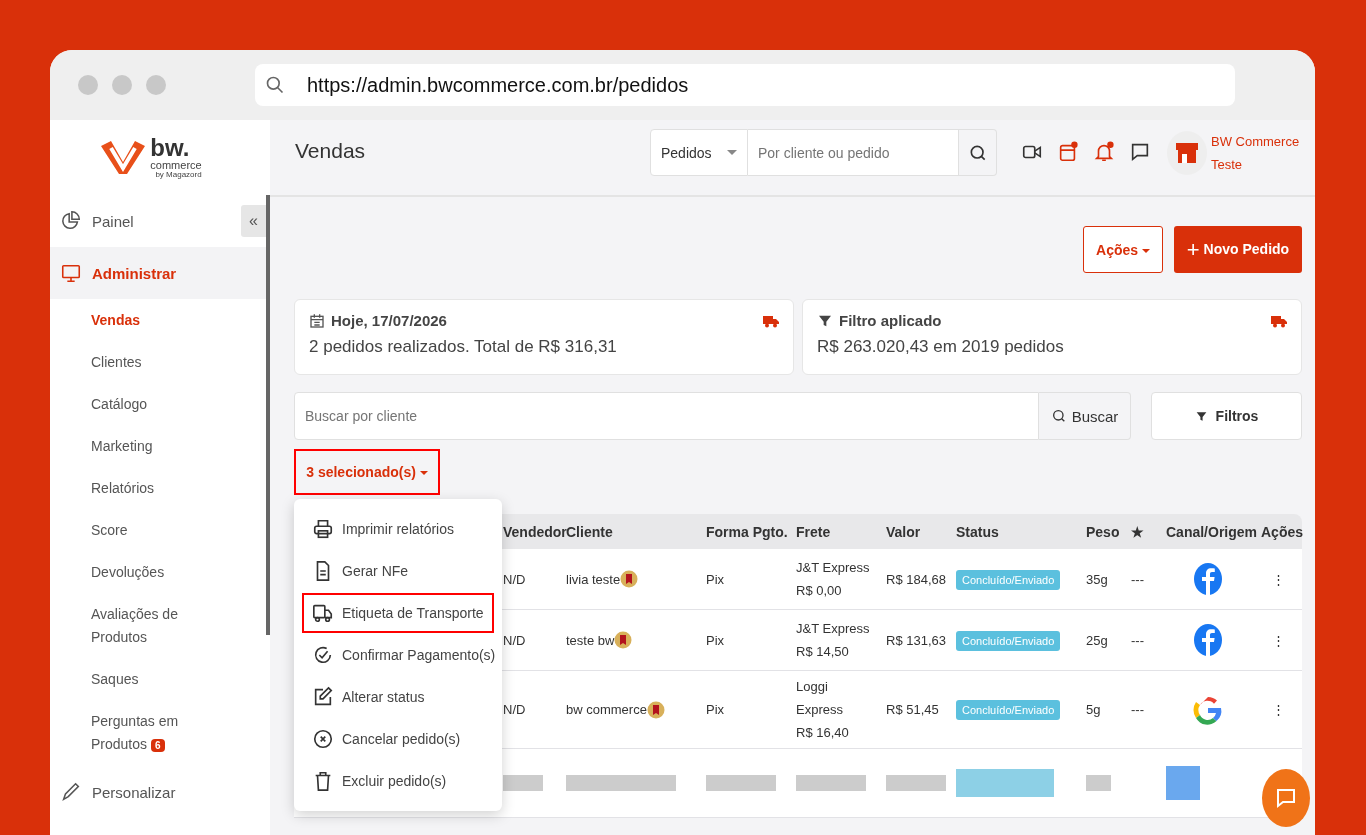  Describe the element at coordinates (916, 579) in the screenshot. I see `table-cell-text: R$ 184,68` at that location.